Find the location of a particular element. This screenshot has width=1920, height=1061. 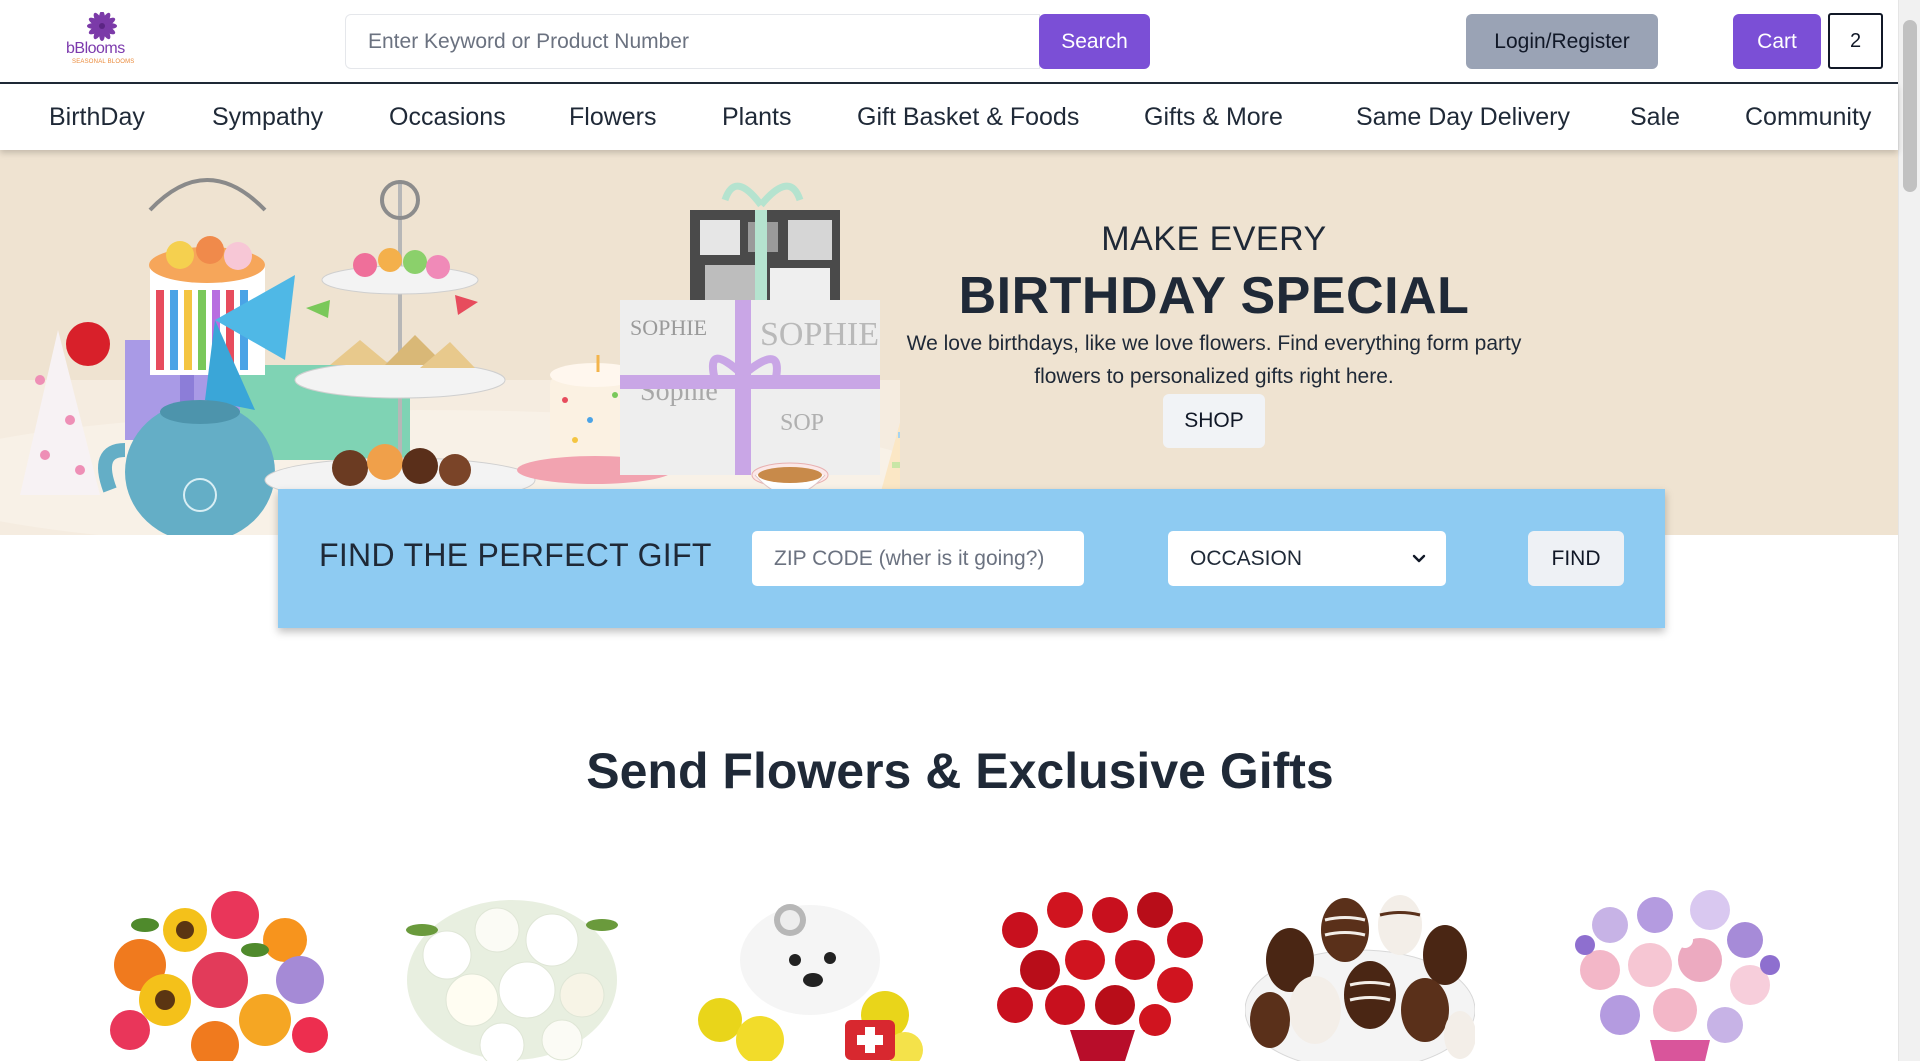

product-card-mixed-bouquet is located at coordinates (220, 965).